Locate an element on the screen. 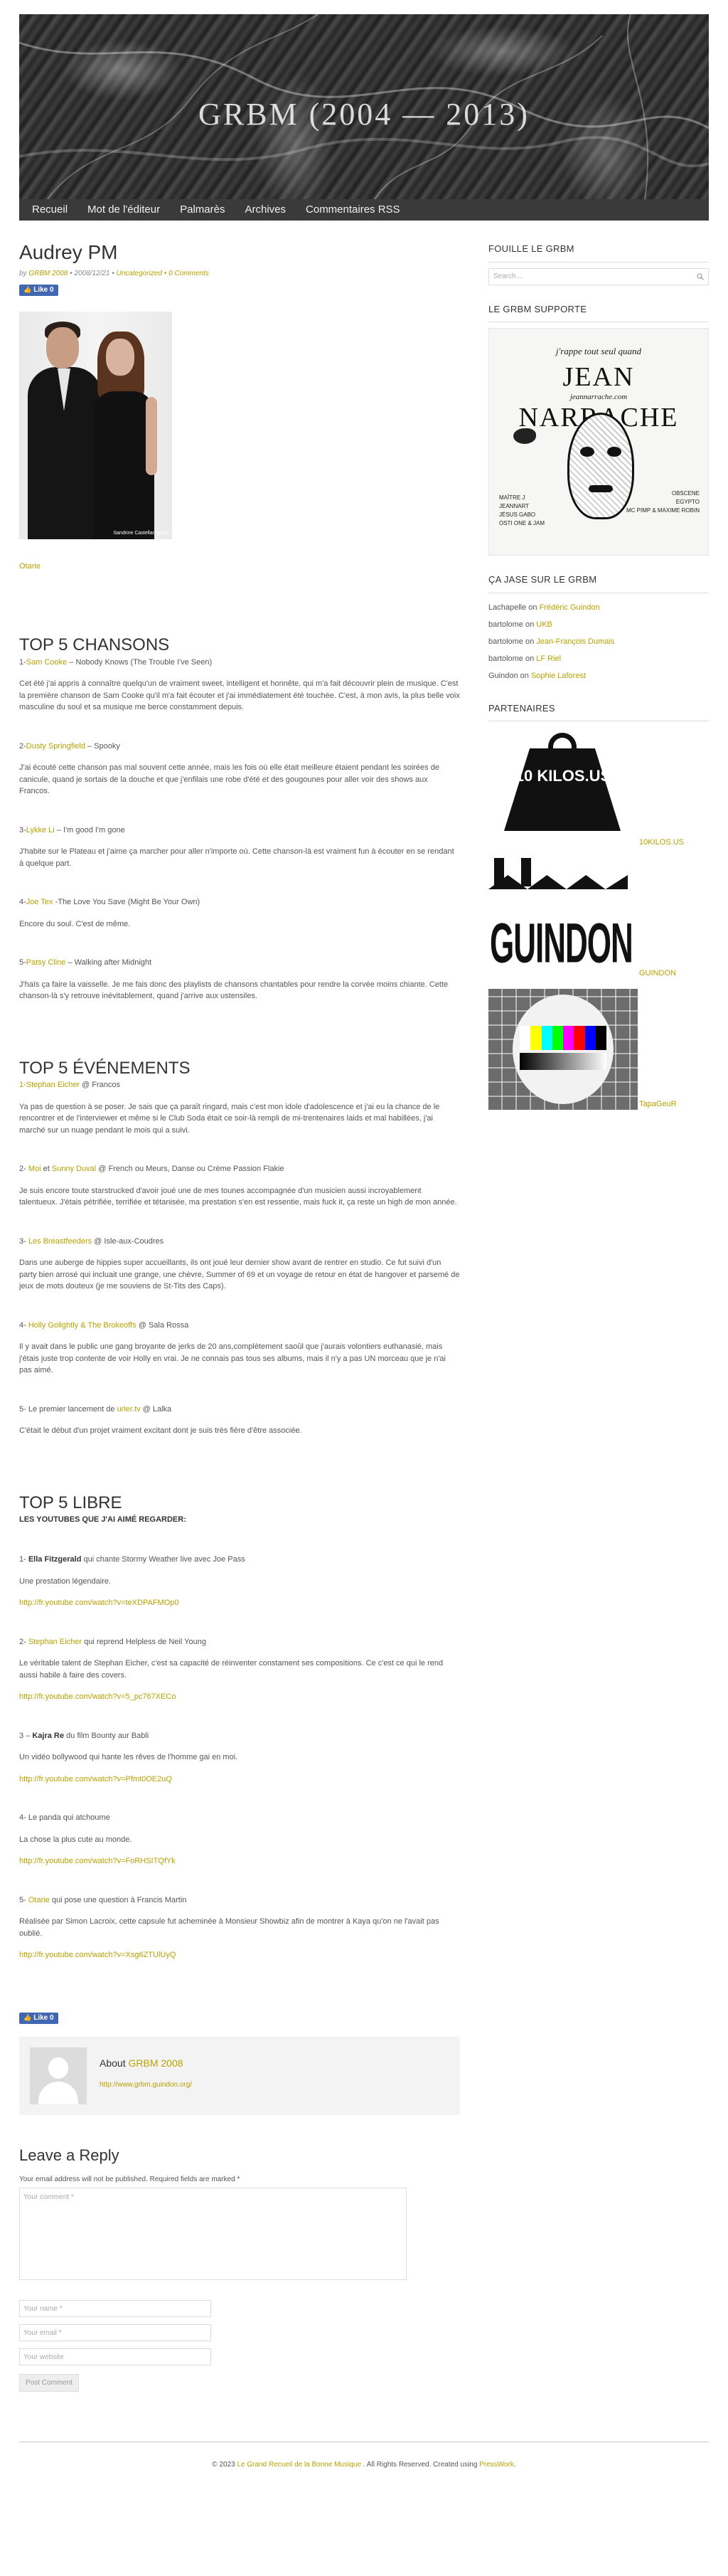 The height and width of the screenshot is (2576, 728). post-title: Audrey PM is located at coordinates (69, 252).